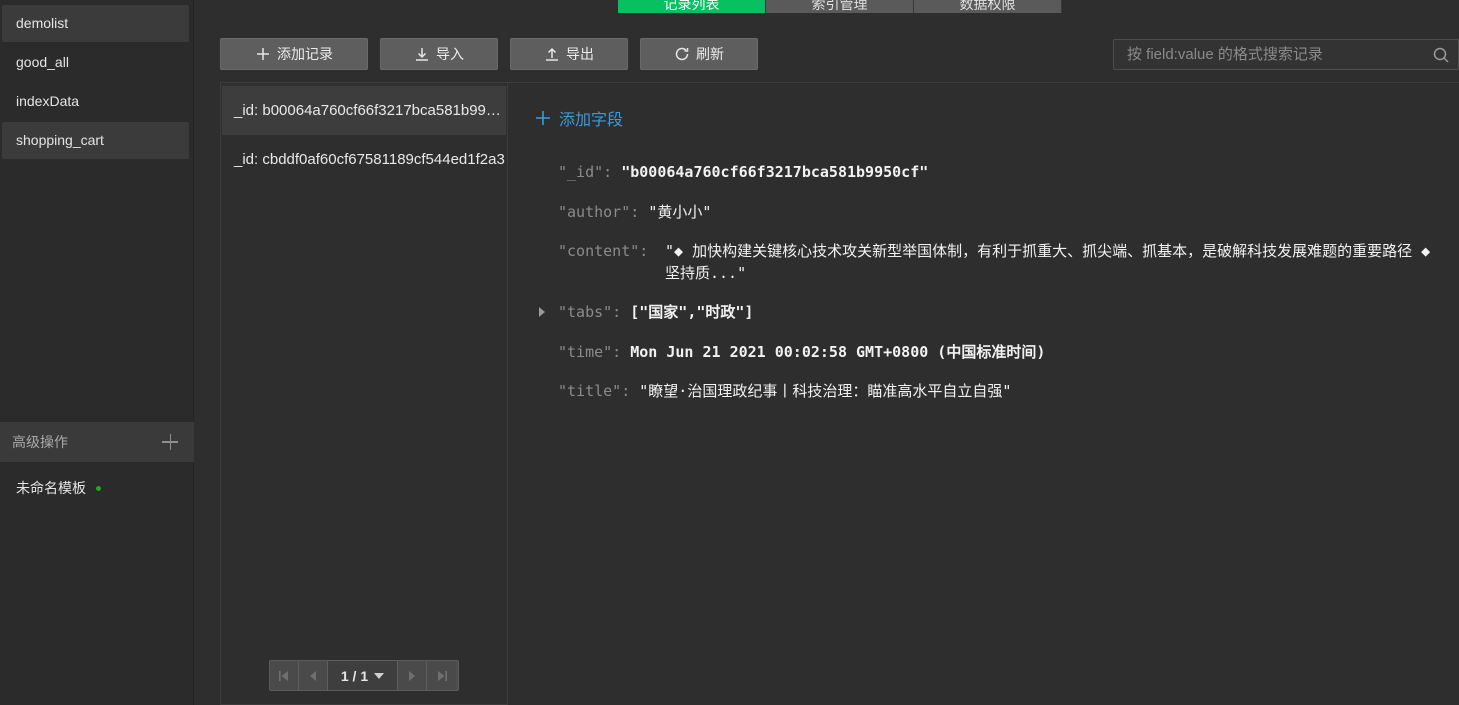 This screenshot has height=705, width=1459. Describe the element at coordinates (680, 212) in the screenshot. I see `field-value: "黄小小"` at that location.